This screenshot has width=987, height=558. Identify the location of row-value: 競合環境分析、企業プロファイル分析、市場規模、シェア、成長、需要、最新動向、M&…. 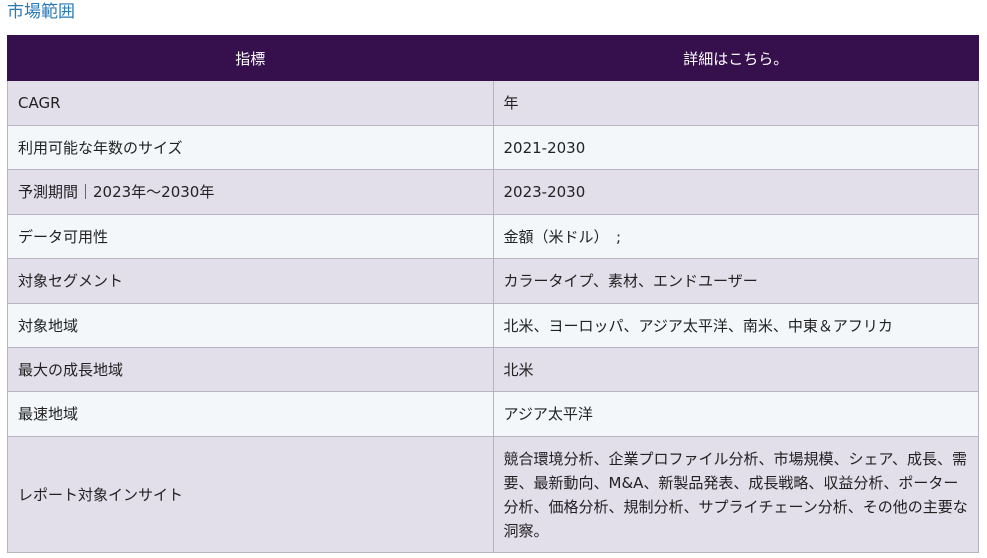
(735, 494).